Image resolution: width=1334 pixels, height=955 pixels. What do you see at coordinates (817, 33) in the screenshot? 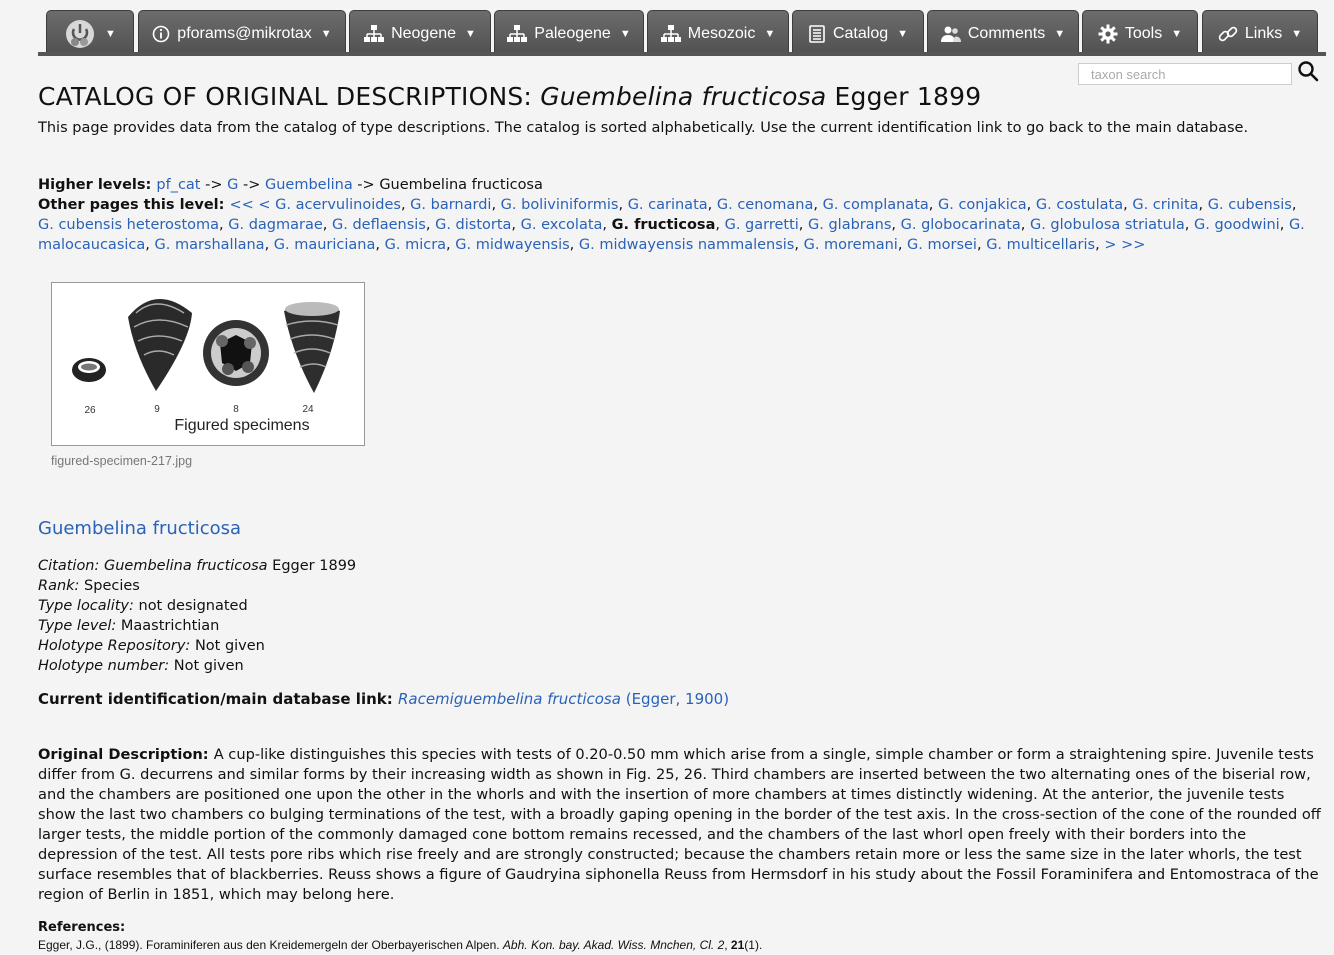
I see `book-icon` at bounding box center [817, 33].